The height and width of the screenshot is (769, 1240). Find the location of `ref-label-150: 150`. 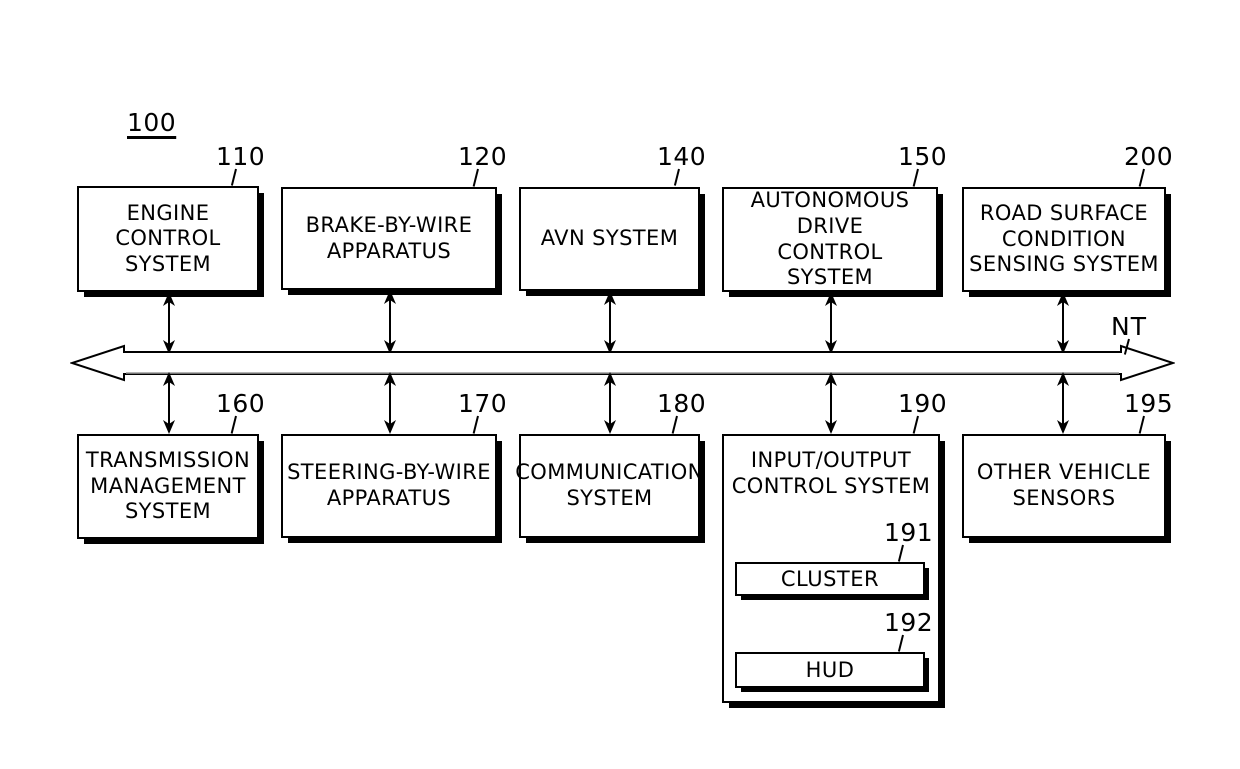

ref-label-150: 150 is located at coordinates (923, 156).